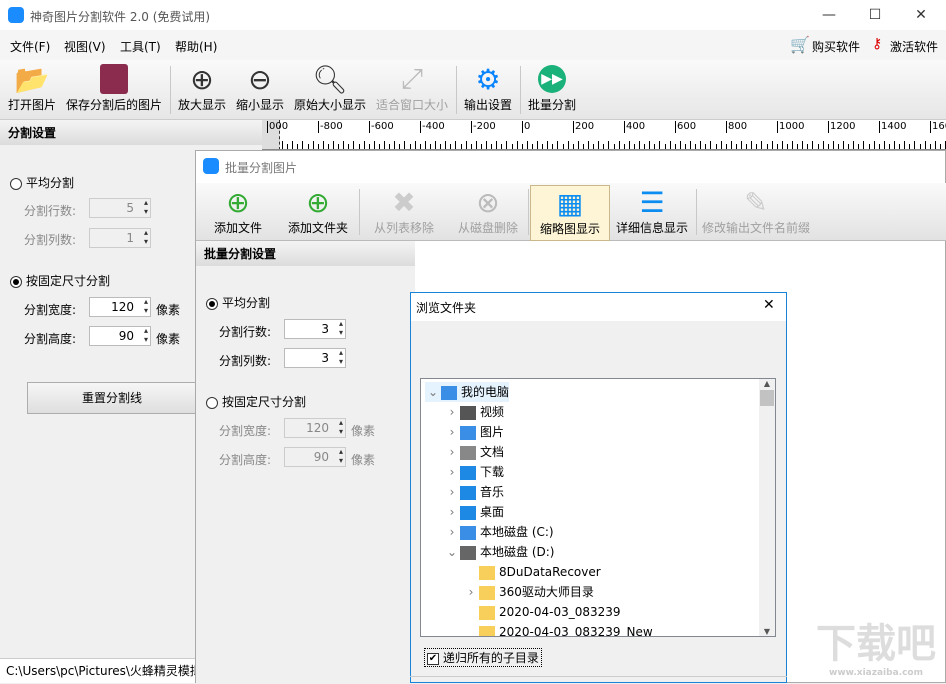 This screenshot has width=946, height=684. What do you see at coordinates (499, 552) in the screenshot?
I see `tree-item: ⌄ 本地磁盘 (D:)` at bounding box center [499, 552].